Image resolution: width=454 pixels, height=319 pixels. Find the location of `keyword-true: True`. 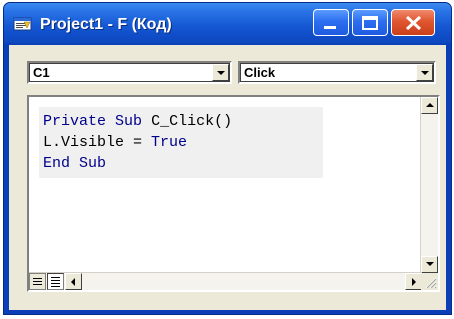

keyword-true: True is located at coordinates (169, 142).